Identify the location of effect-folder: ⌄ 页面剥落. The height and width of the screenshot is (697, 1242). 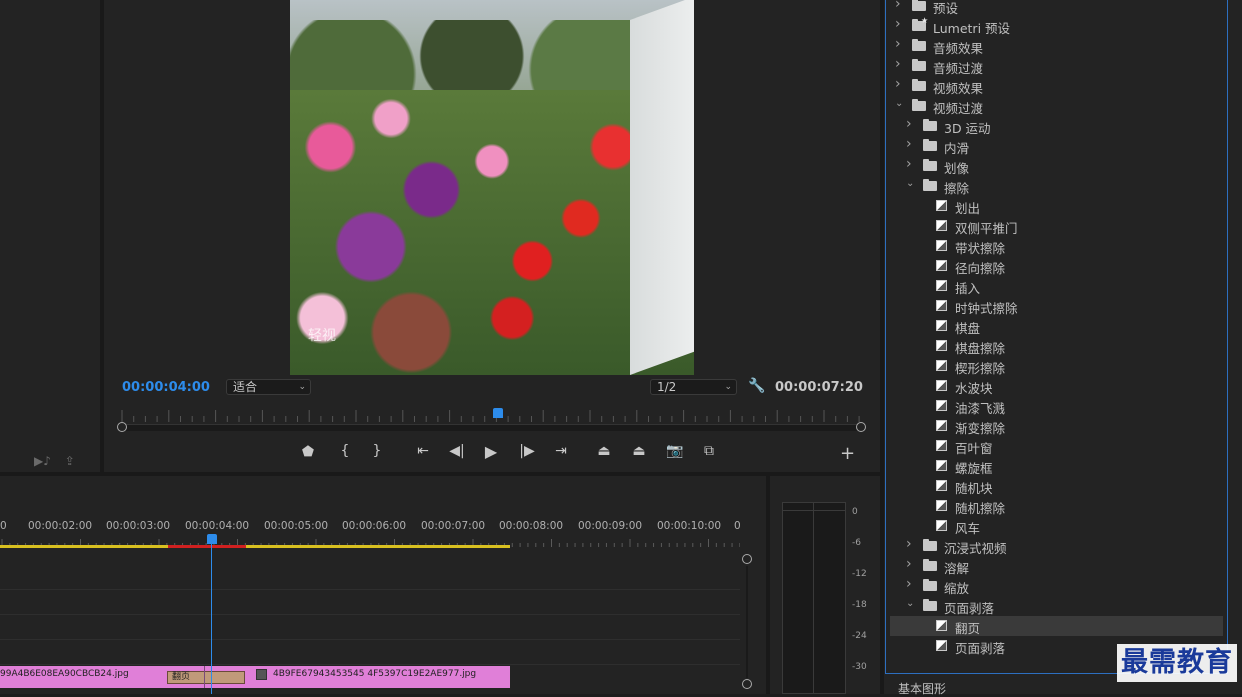
(1056, 606).